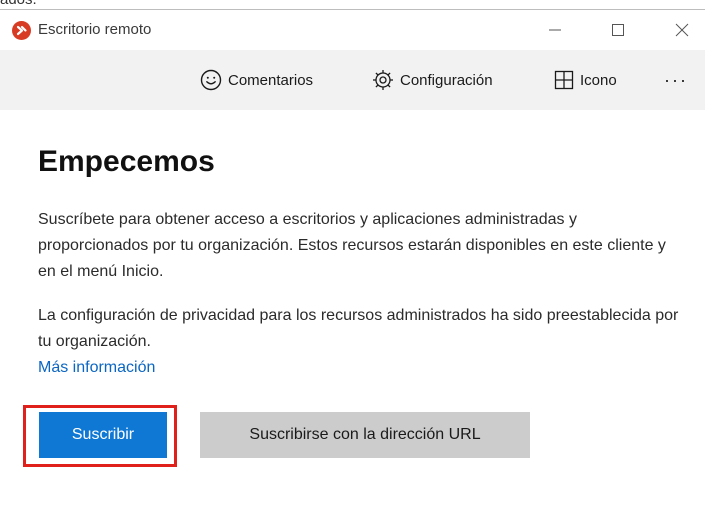 Image resolution: width=705 pixels, height=510 pixels. What do you see at coordinates (598, 80) in the screenshot?
I see `view-label: Icono` at bounding box center [598, 80].